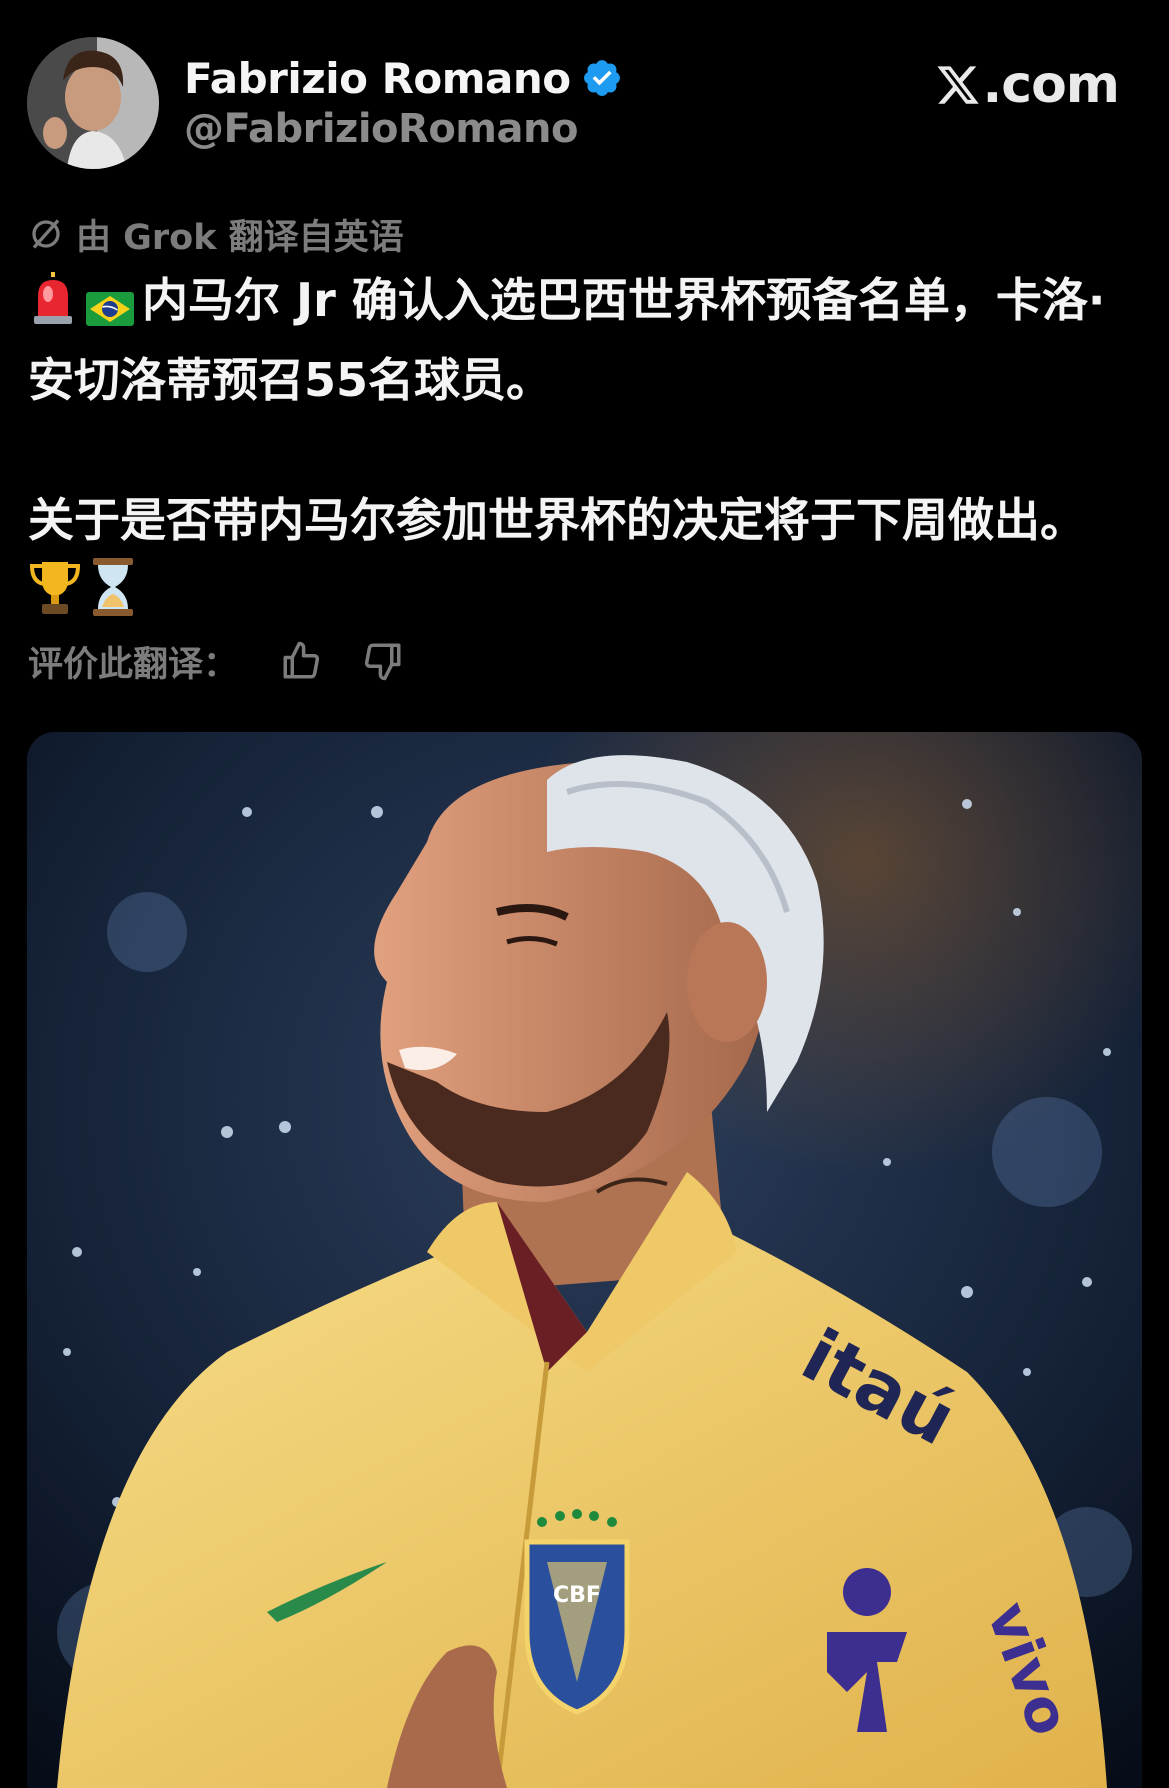 Image resolution: width=1169 pixels, height=1788 pixels. I want to click on rate-translation-label: 评价此翻译：, so click(133, 664).